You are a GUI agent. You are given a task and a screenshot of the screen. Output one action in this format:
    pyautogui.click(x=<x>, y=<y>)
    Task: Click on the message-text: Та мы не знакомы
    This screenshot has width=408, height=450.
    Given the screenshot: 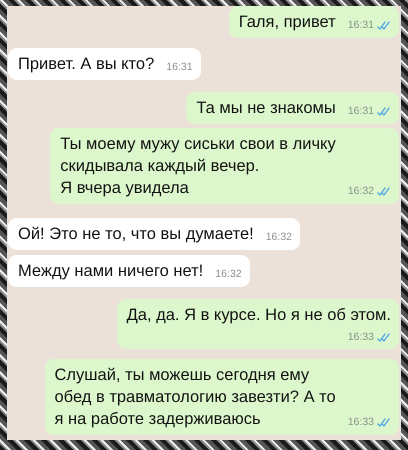 What is the action you would take?
    pyautogui.click(x=266, y=108)
    